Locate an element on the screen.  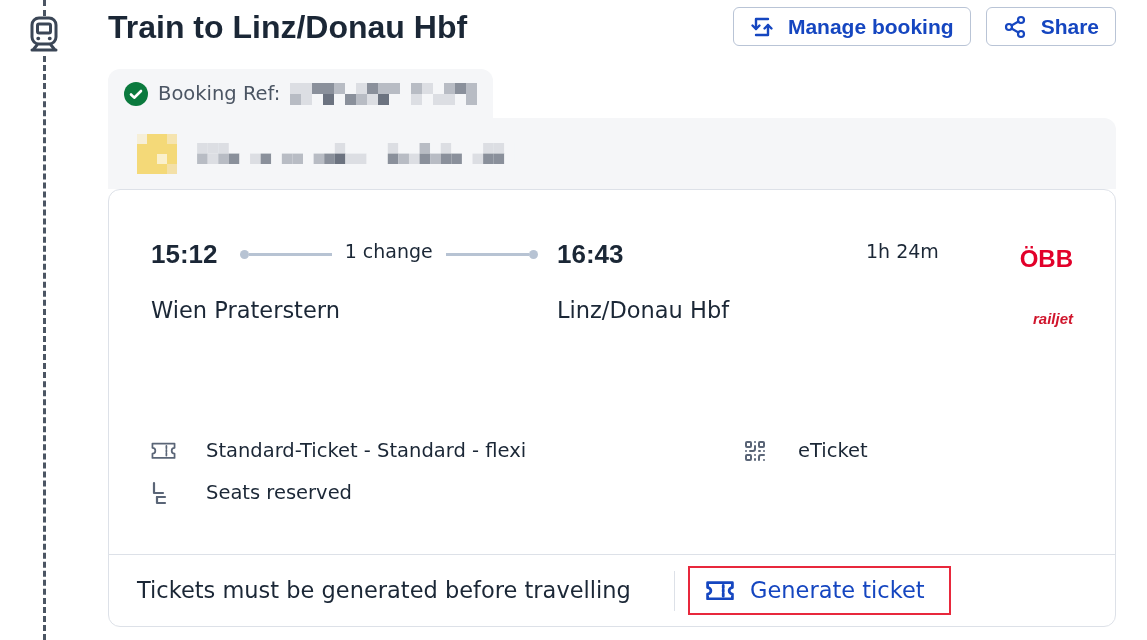
changes-label: 1 change is located at coordinates (388, 251).